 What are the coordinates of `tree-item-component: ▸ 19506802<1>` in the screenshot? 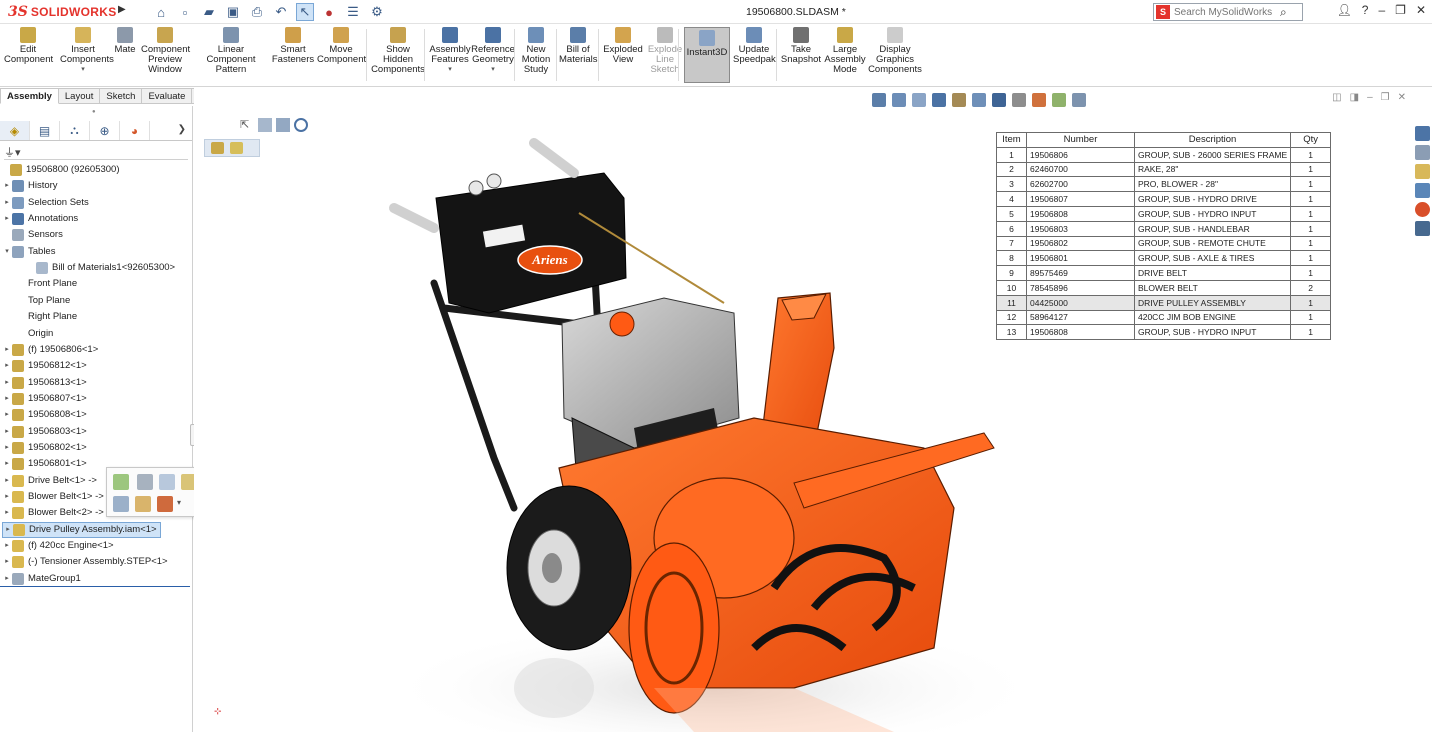 It's located at (44, 448).